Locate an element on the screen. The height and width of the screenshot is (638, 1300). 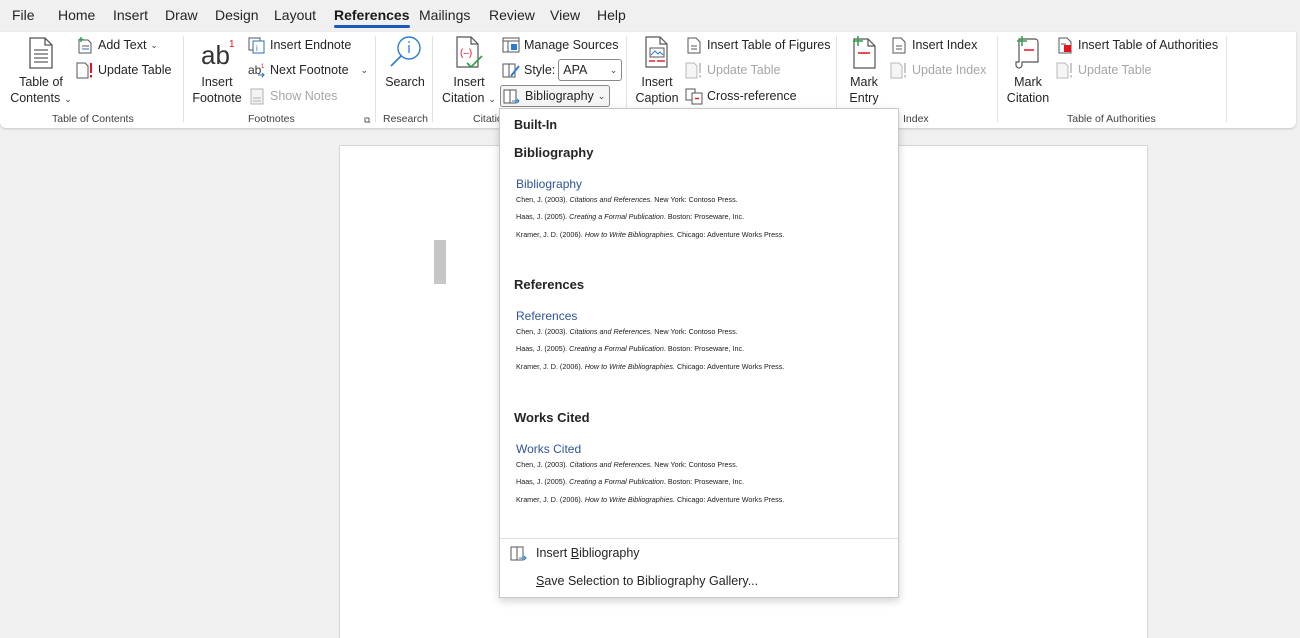
insert-citation-button: (–) Insert Citation ⌄ is located at coordinates (469, 70).